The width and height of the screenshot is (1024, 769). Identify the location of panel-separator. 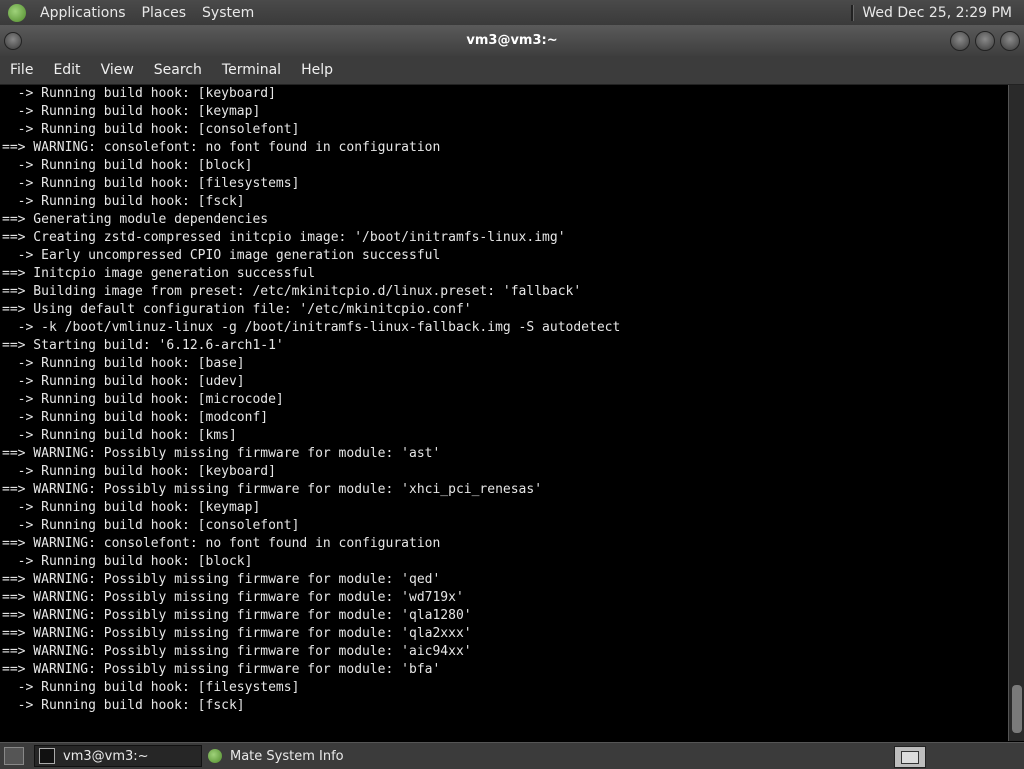
(853, 12).